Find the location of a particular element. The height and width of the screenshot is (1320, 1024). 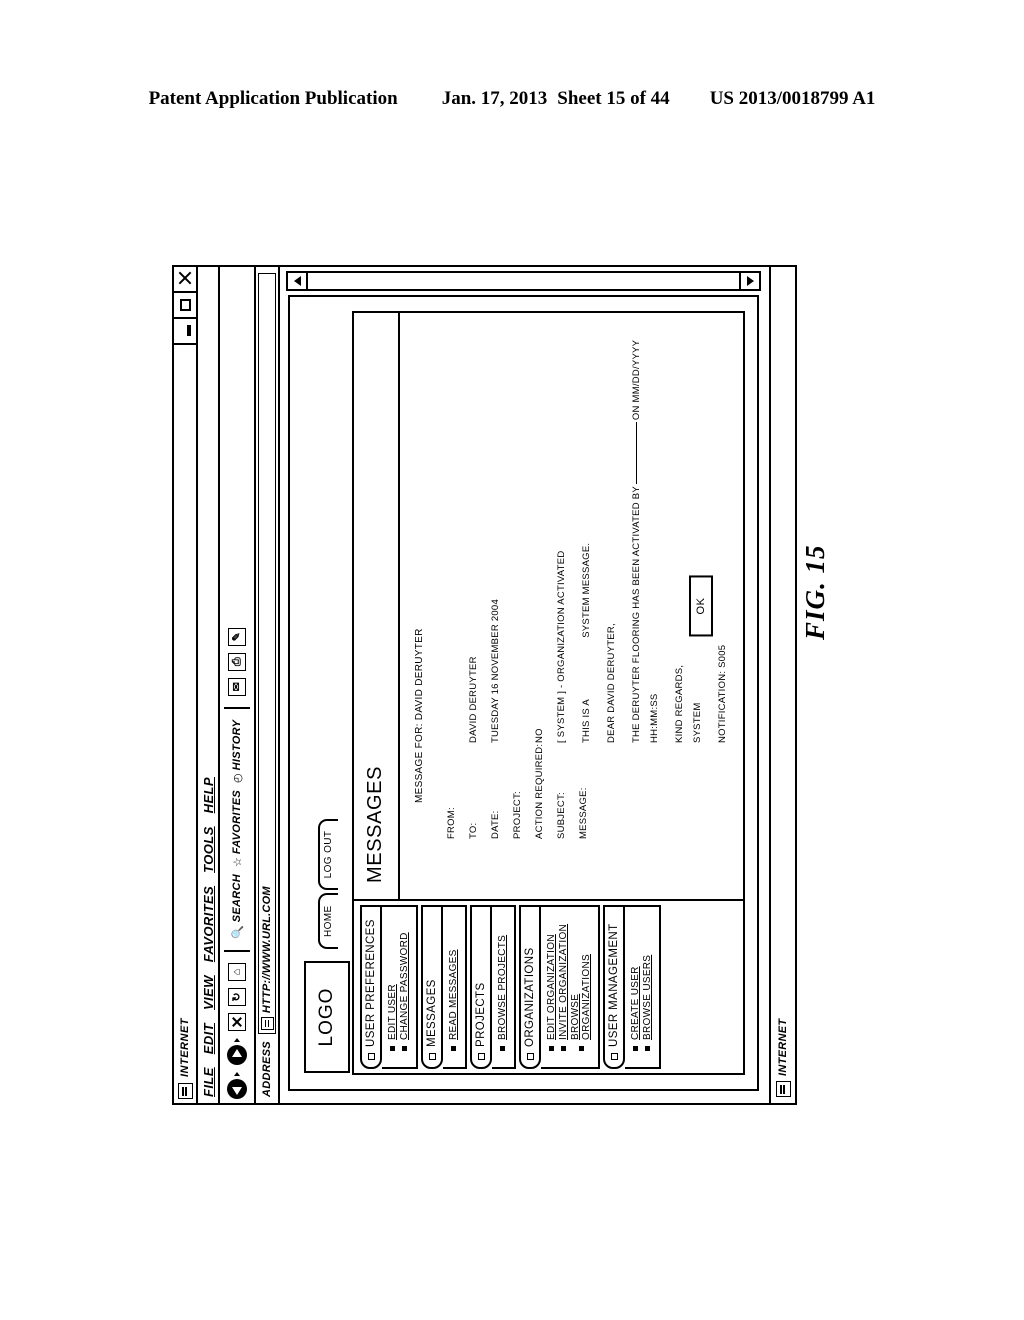

sidebar-subitem-label: BROWSE PROJECTS is located at coordinates (502, 987).